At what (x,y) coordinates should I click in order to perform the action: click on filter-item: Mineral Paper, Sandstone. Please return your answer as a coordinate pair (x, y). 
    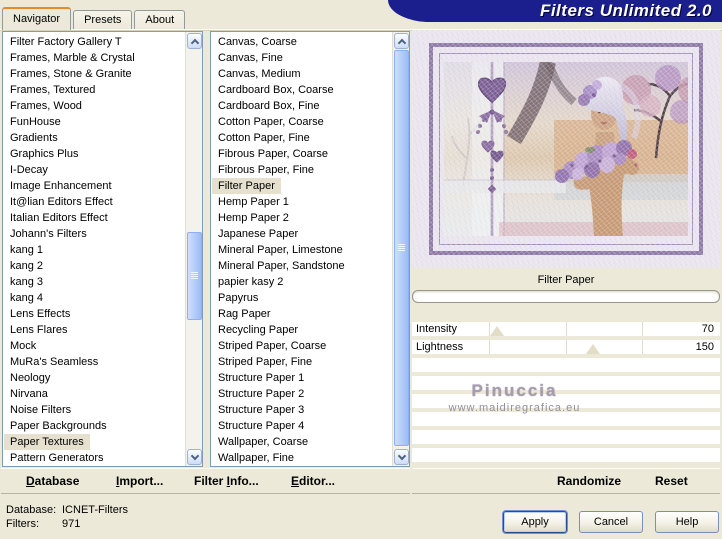
    Looking at the image, I should click on (301, 266).